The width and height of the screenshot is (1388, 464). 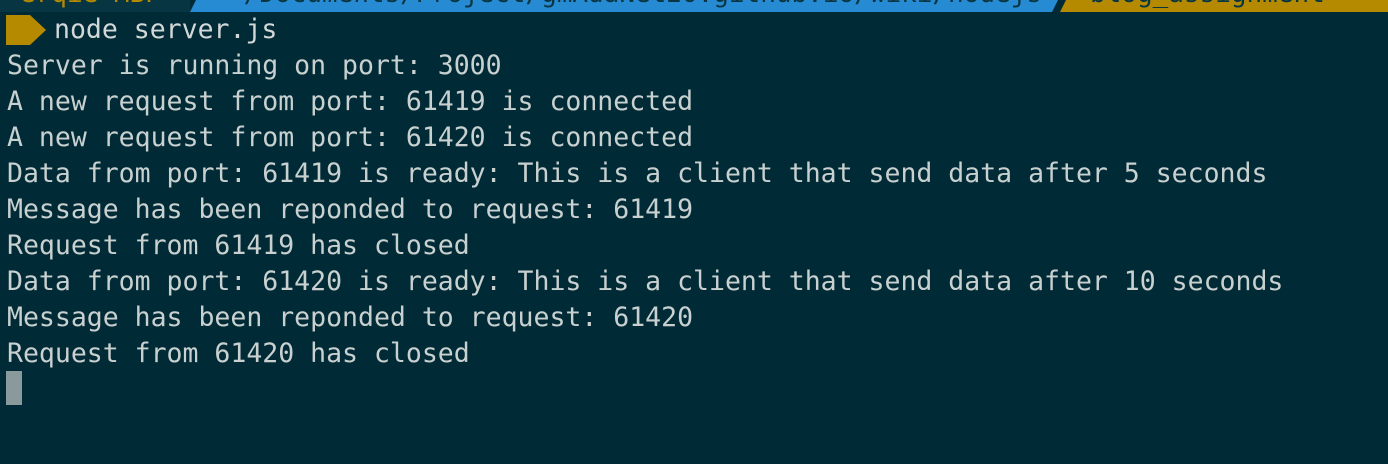 I want to click on prompt-arrow-icon, so click(x=26, y=30).